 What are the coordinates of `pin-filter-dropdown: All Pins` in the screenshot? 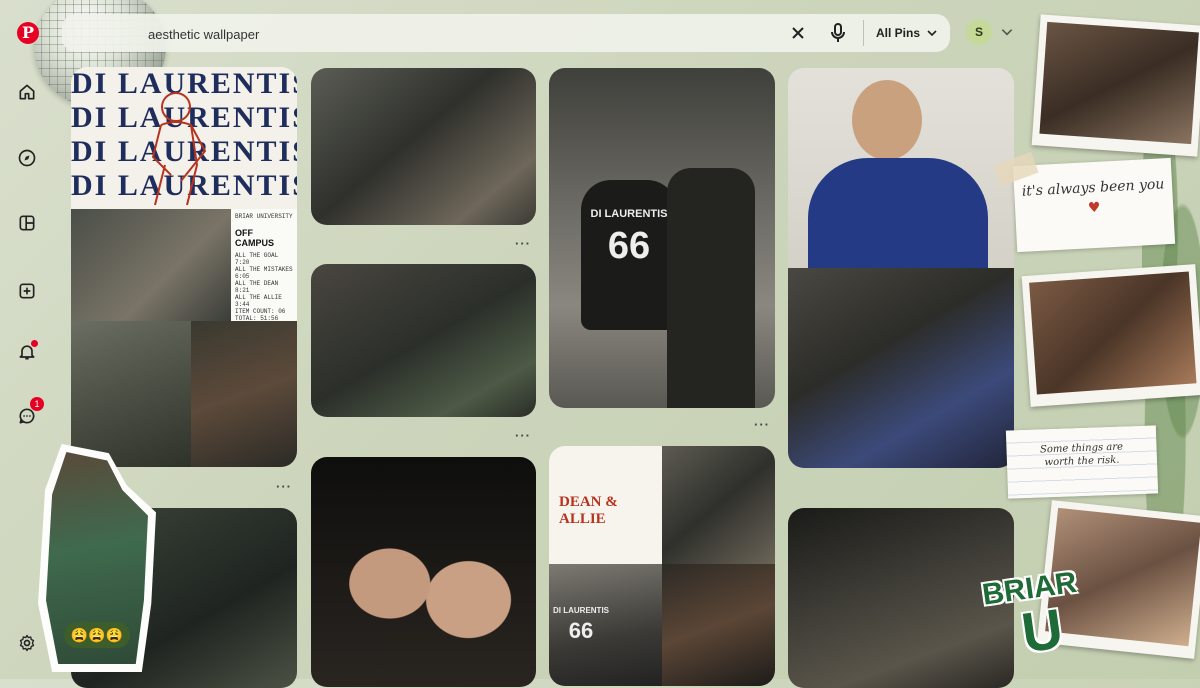 It's located at (907, 33).